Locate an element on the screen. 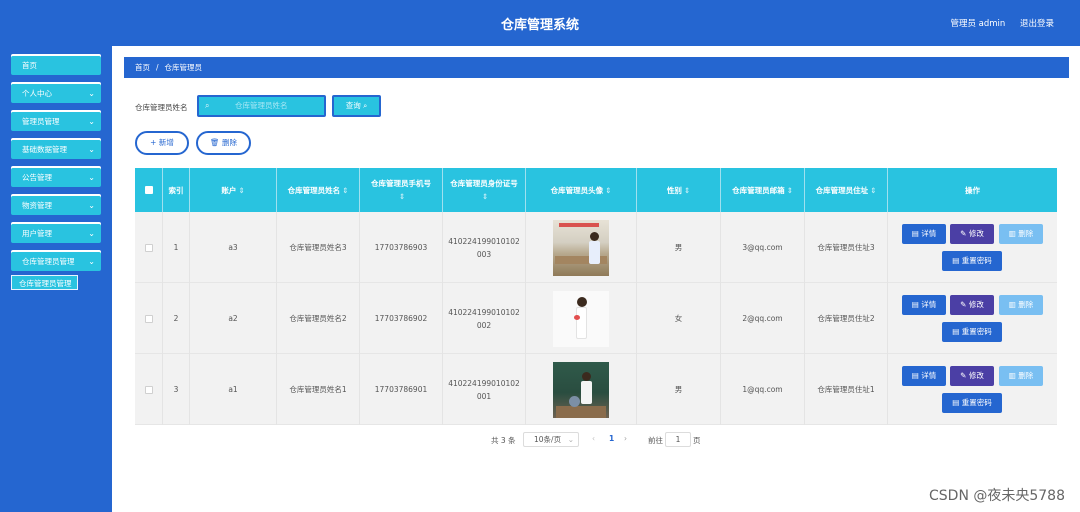  sidebar-item-7: 仓库管理员管理 ⌄ is located at coordinates (56, 261).